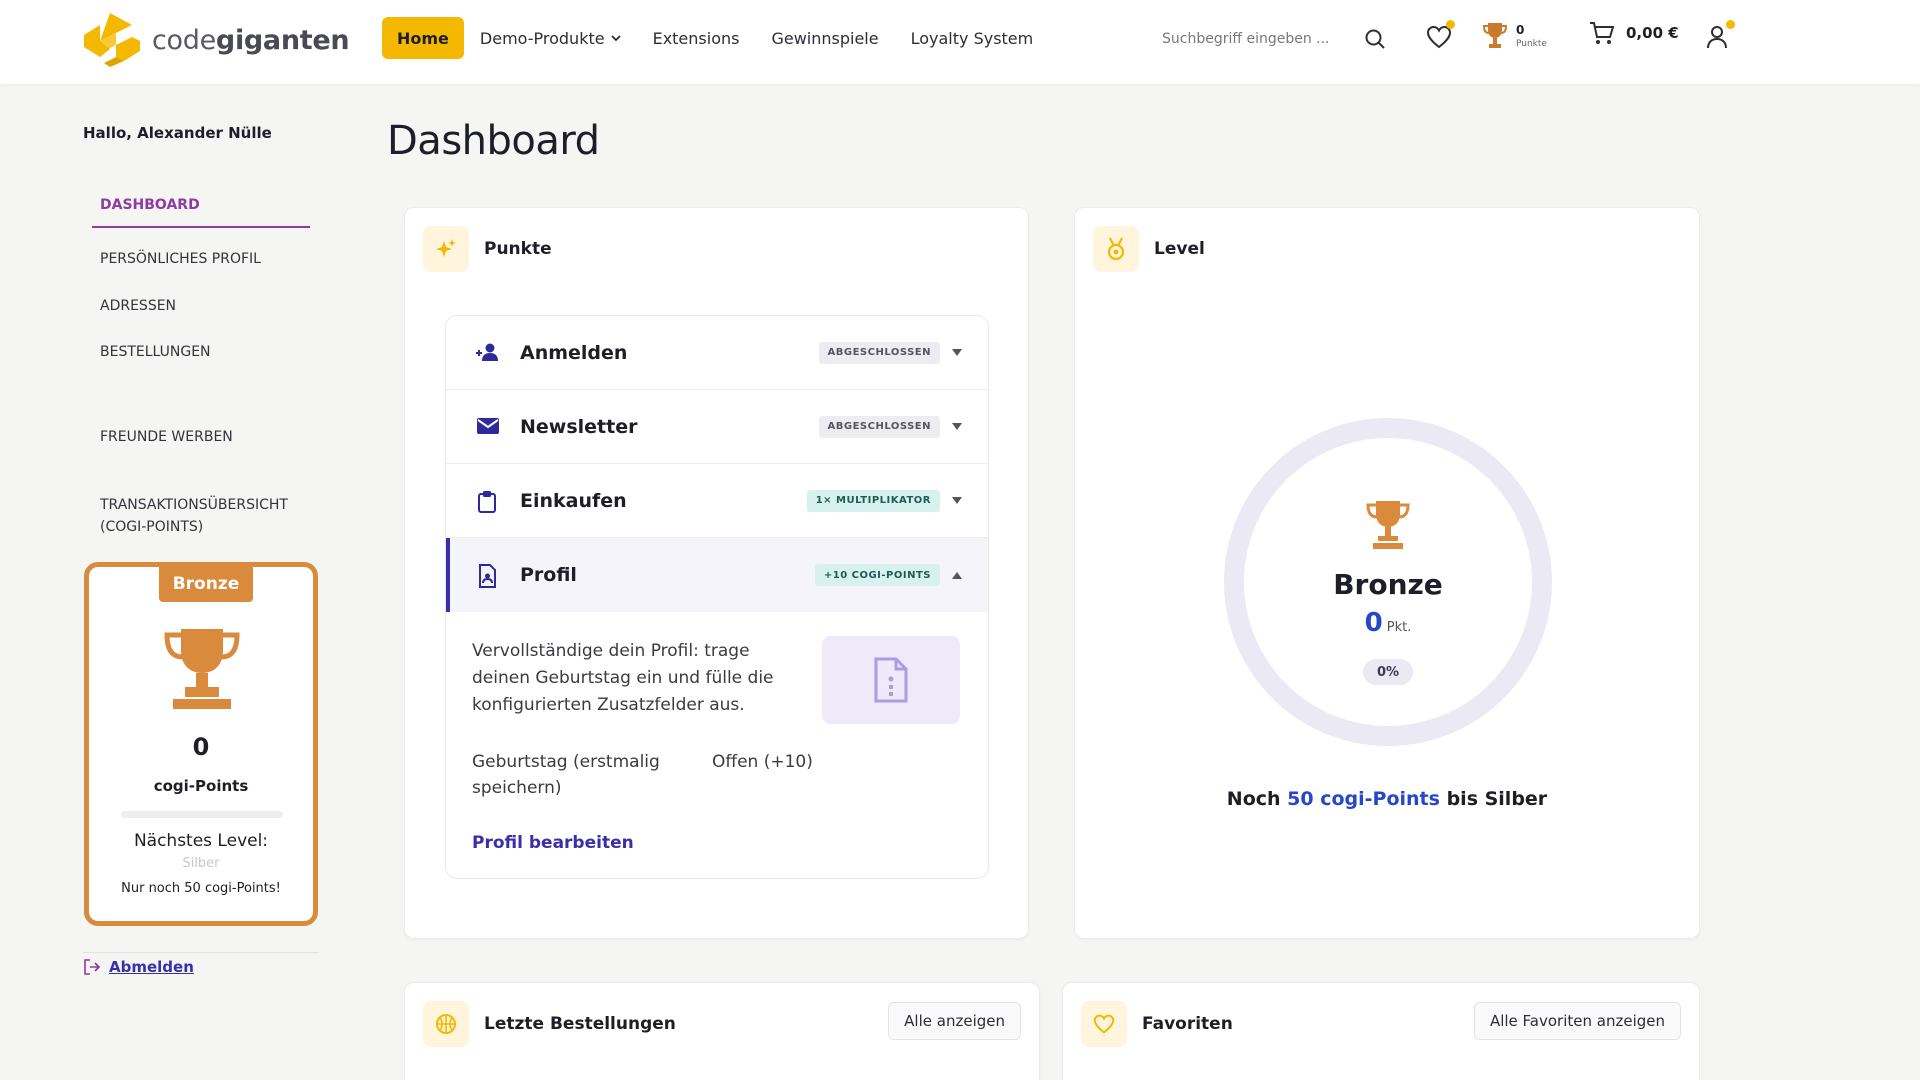  I want to click on recent-orders-card: Letzte Bestellungen Alle anzeigen, so click(722, 1031).